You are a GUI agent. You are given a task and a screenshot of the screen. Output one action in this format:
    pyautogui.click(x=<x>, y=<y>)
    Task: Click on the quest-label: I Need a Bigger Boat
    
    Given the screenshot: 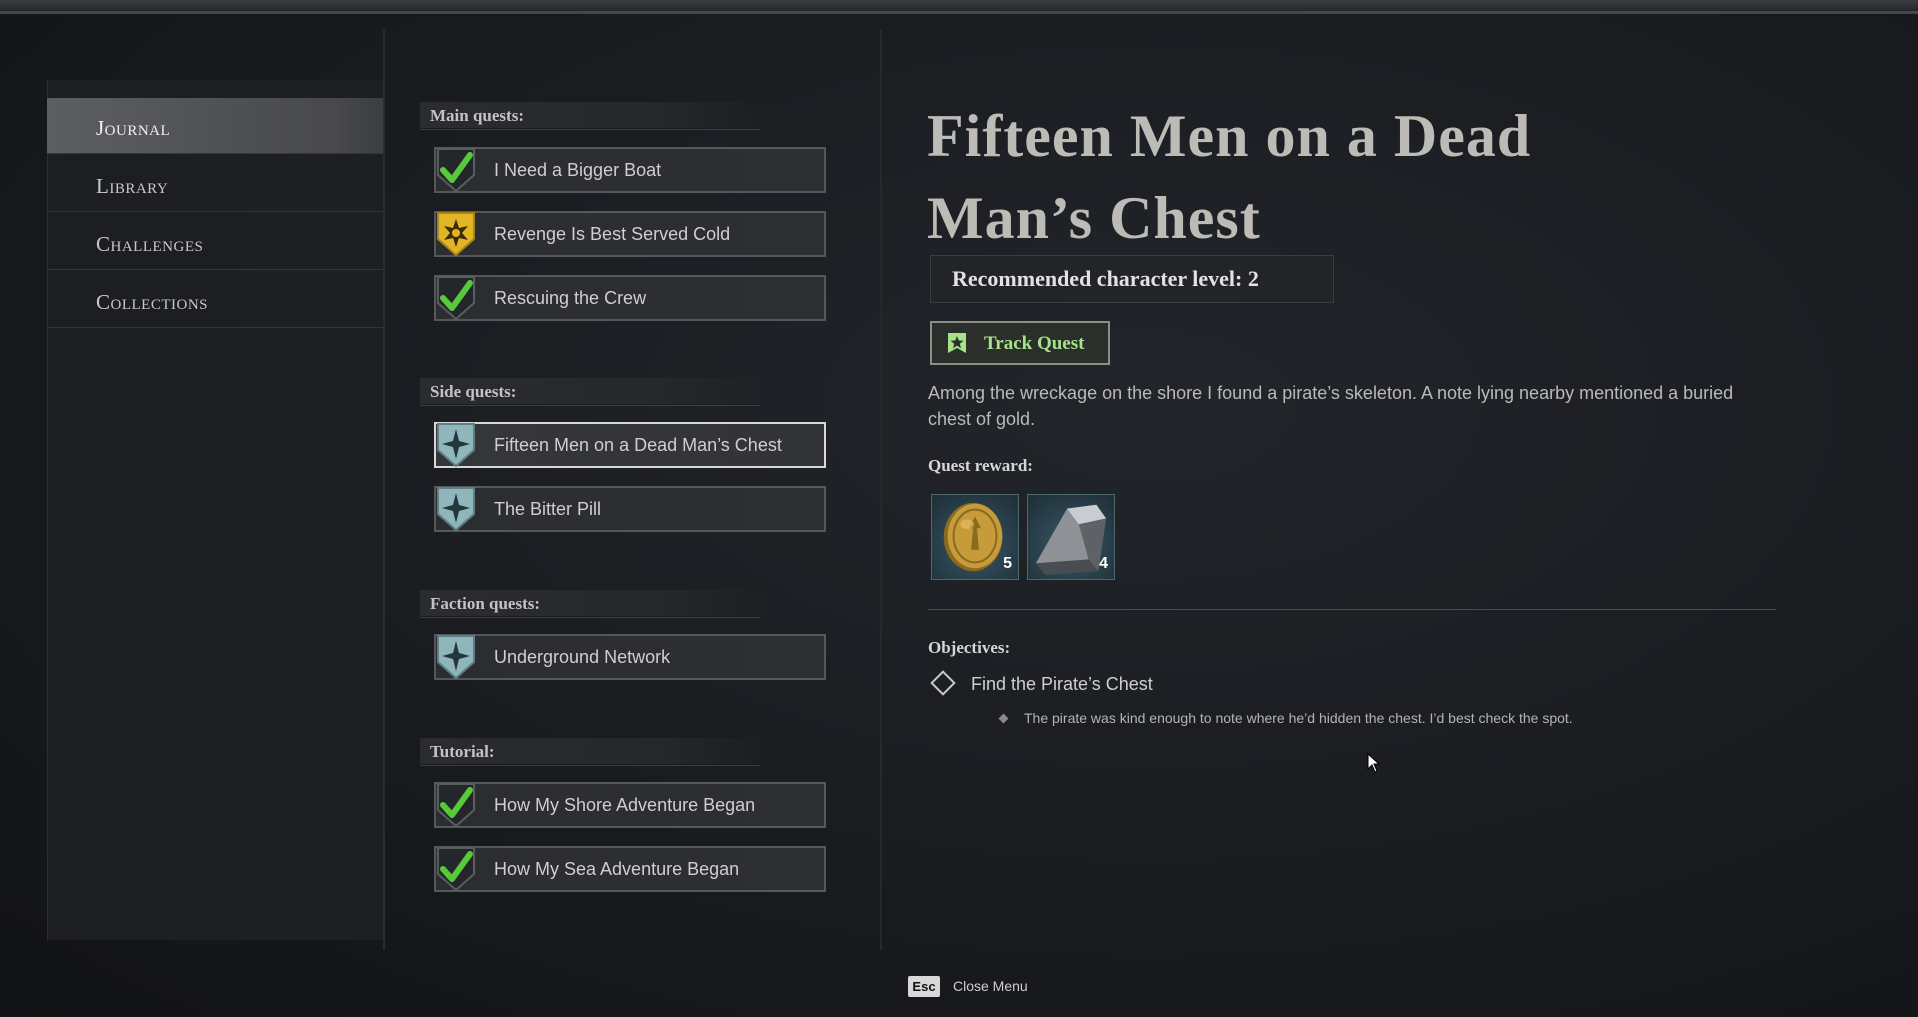 What is the action you would take?
    pyautogui.click(x=578, y=170)
    